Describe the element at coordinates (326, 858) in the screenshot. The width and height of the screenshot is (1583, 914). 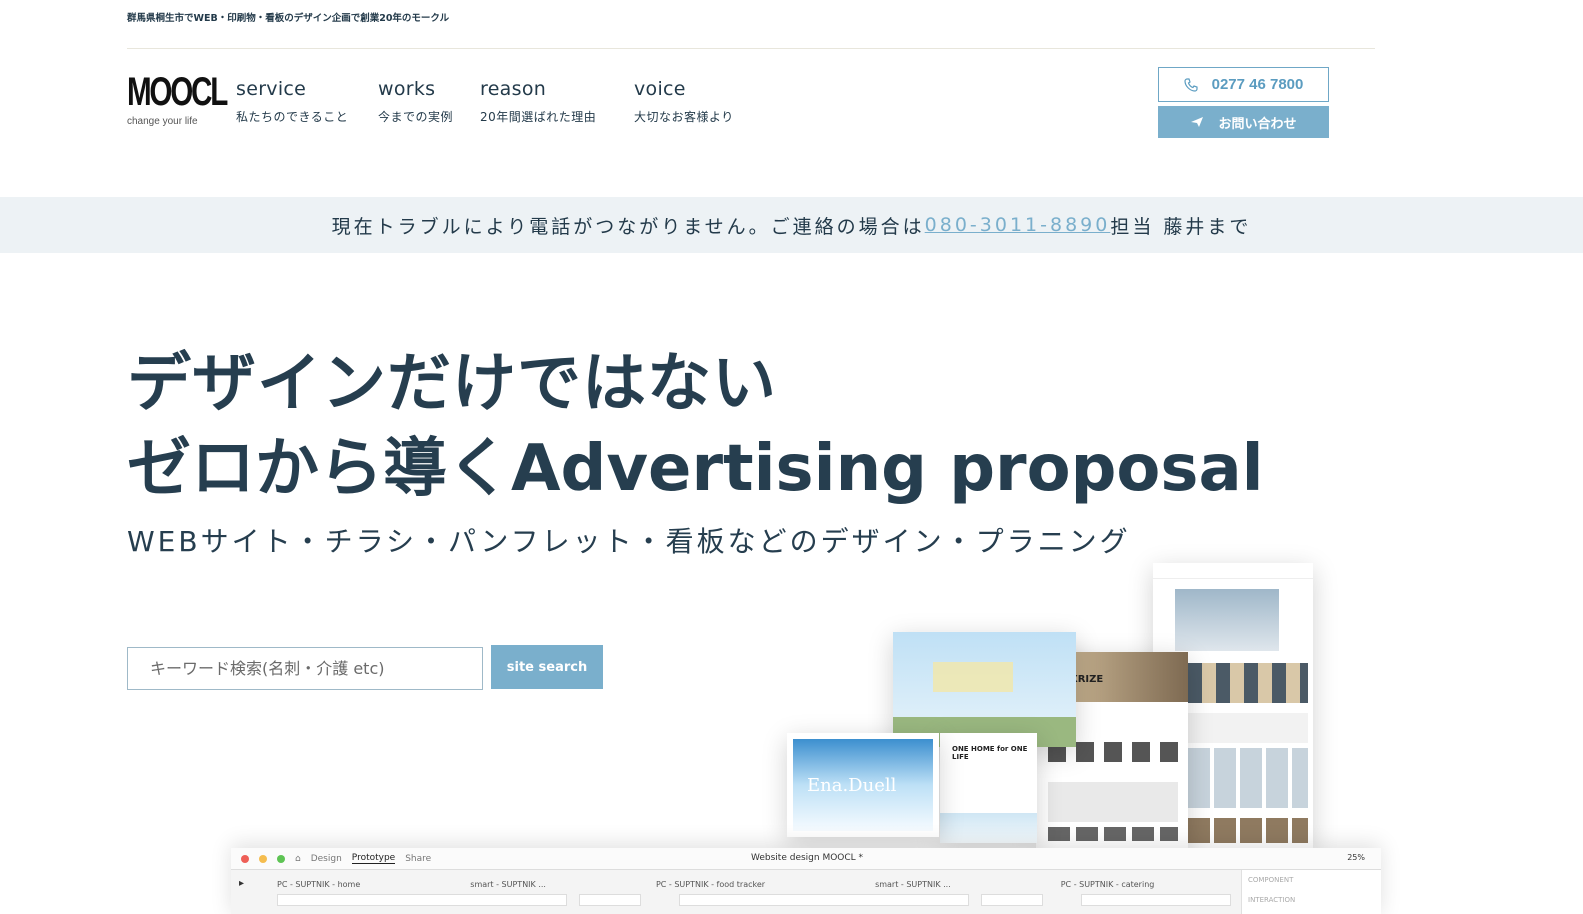
I see `figma-tab-design: Design` at that location.